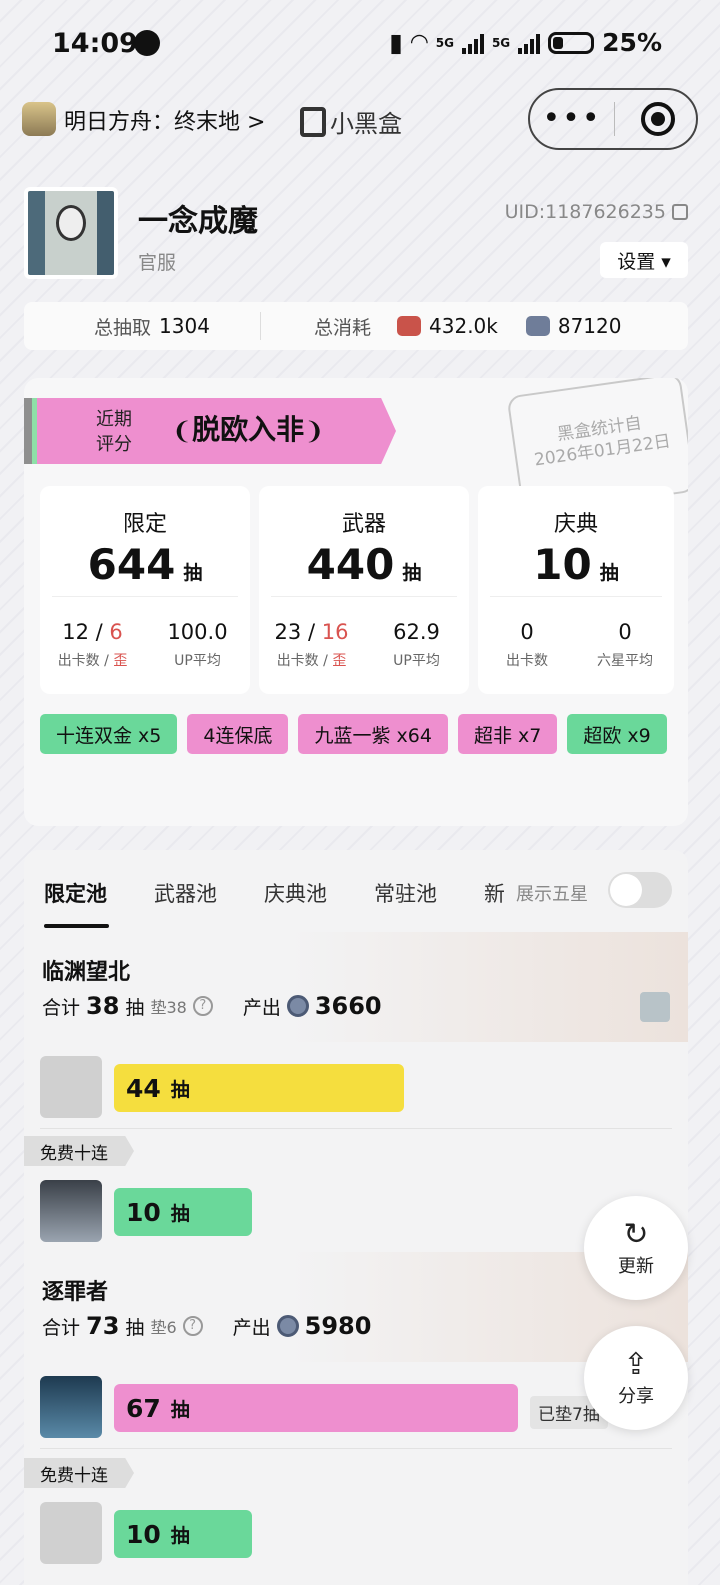 The height and width of the screenshot is (1585, 720). I want to click on alarm-icon, so click(147, 43).